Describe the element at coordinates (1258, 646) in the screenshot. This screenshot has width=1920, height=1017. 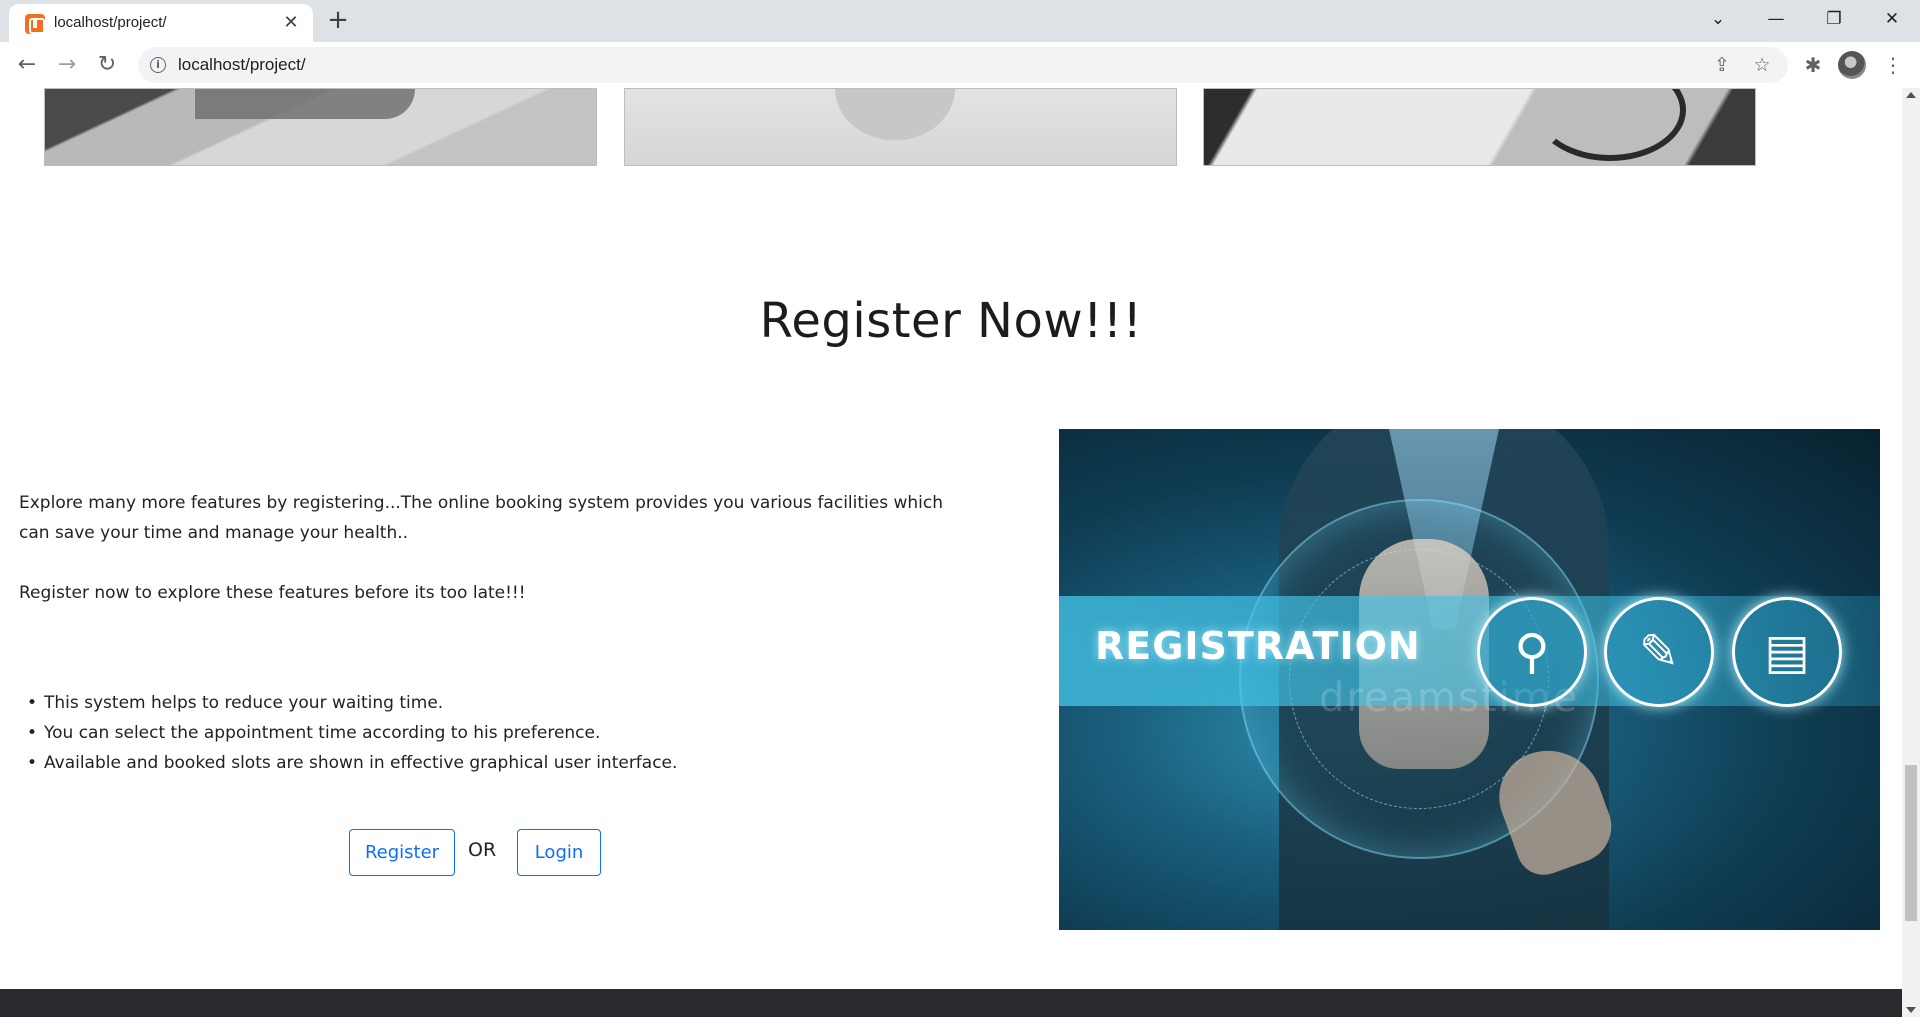
I see `hero-banner-text: REGISTRATION` at that location.